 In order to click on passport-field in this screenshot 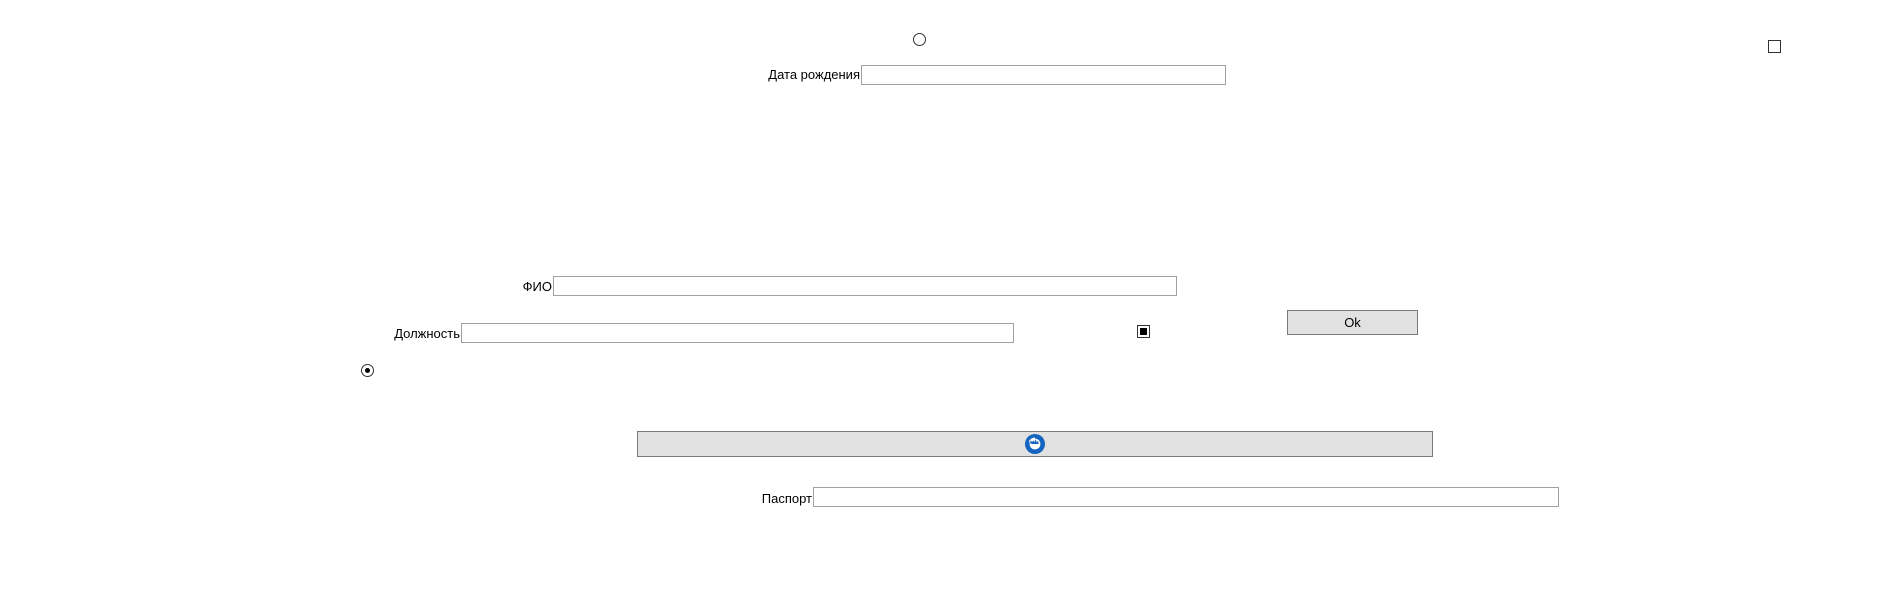, I will do `click(1186, 497)`.